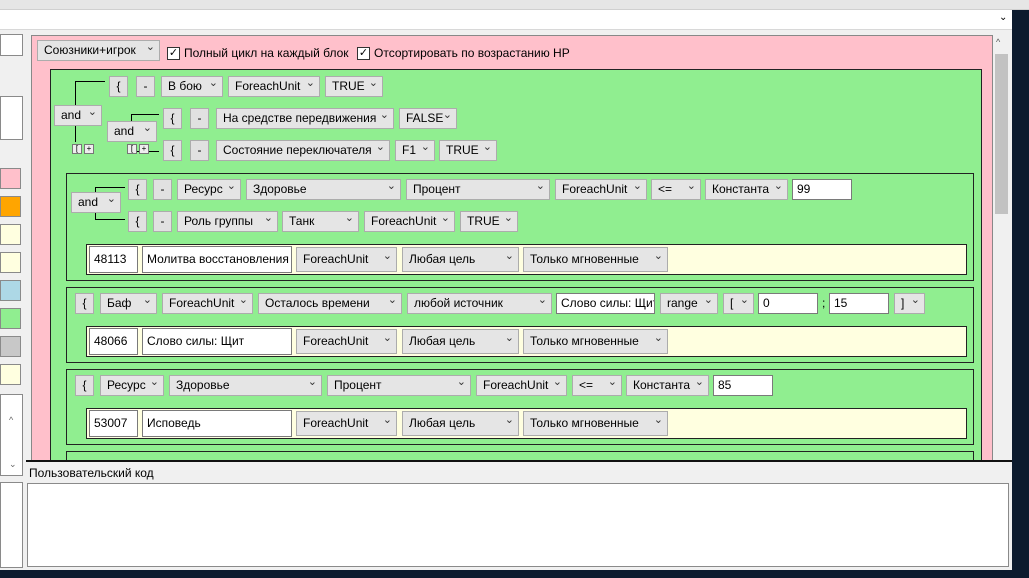 The height and width of the screenshot is (578, 1029). Describe the element at coordinates (192, 86) in the screenshot. I see `condition-select: В бою` at that location.